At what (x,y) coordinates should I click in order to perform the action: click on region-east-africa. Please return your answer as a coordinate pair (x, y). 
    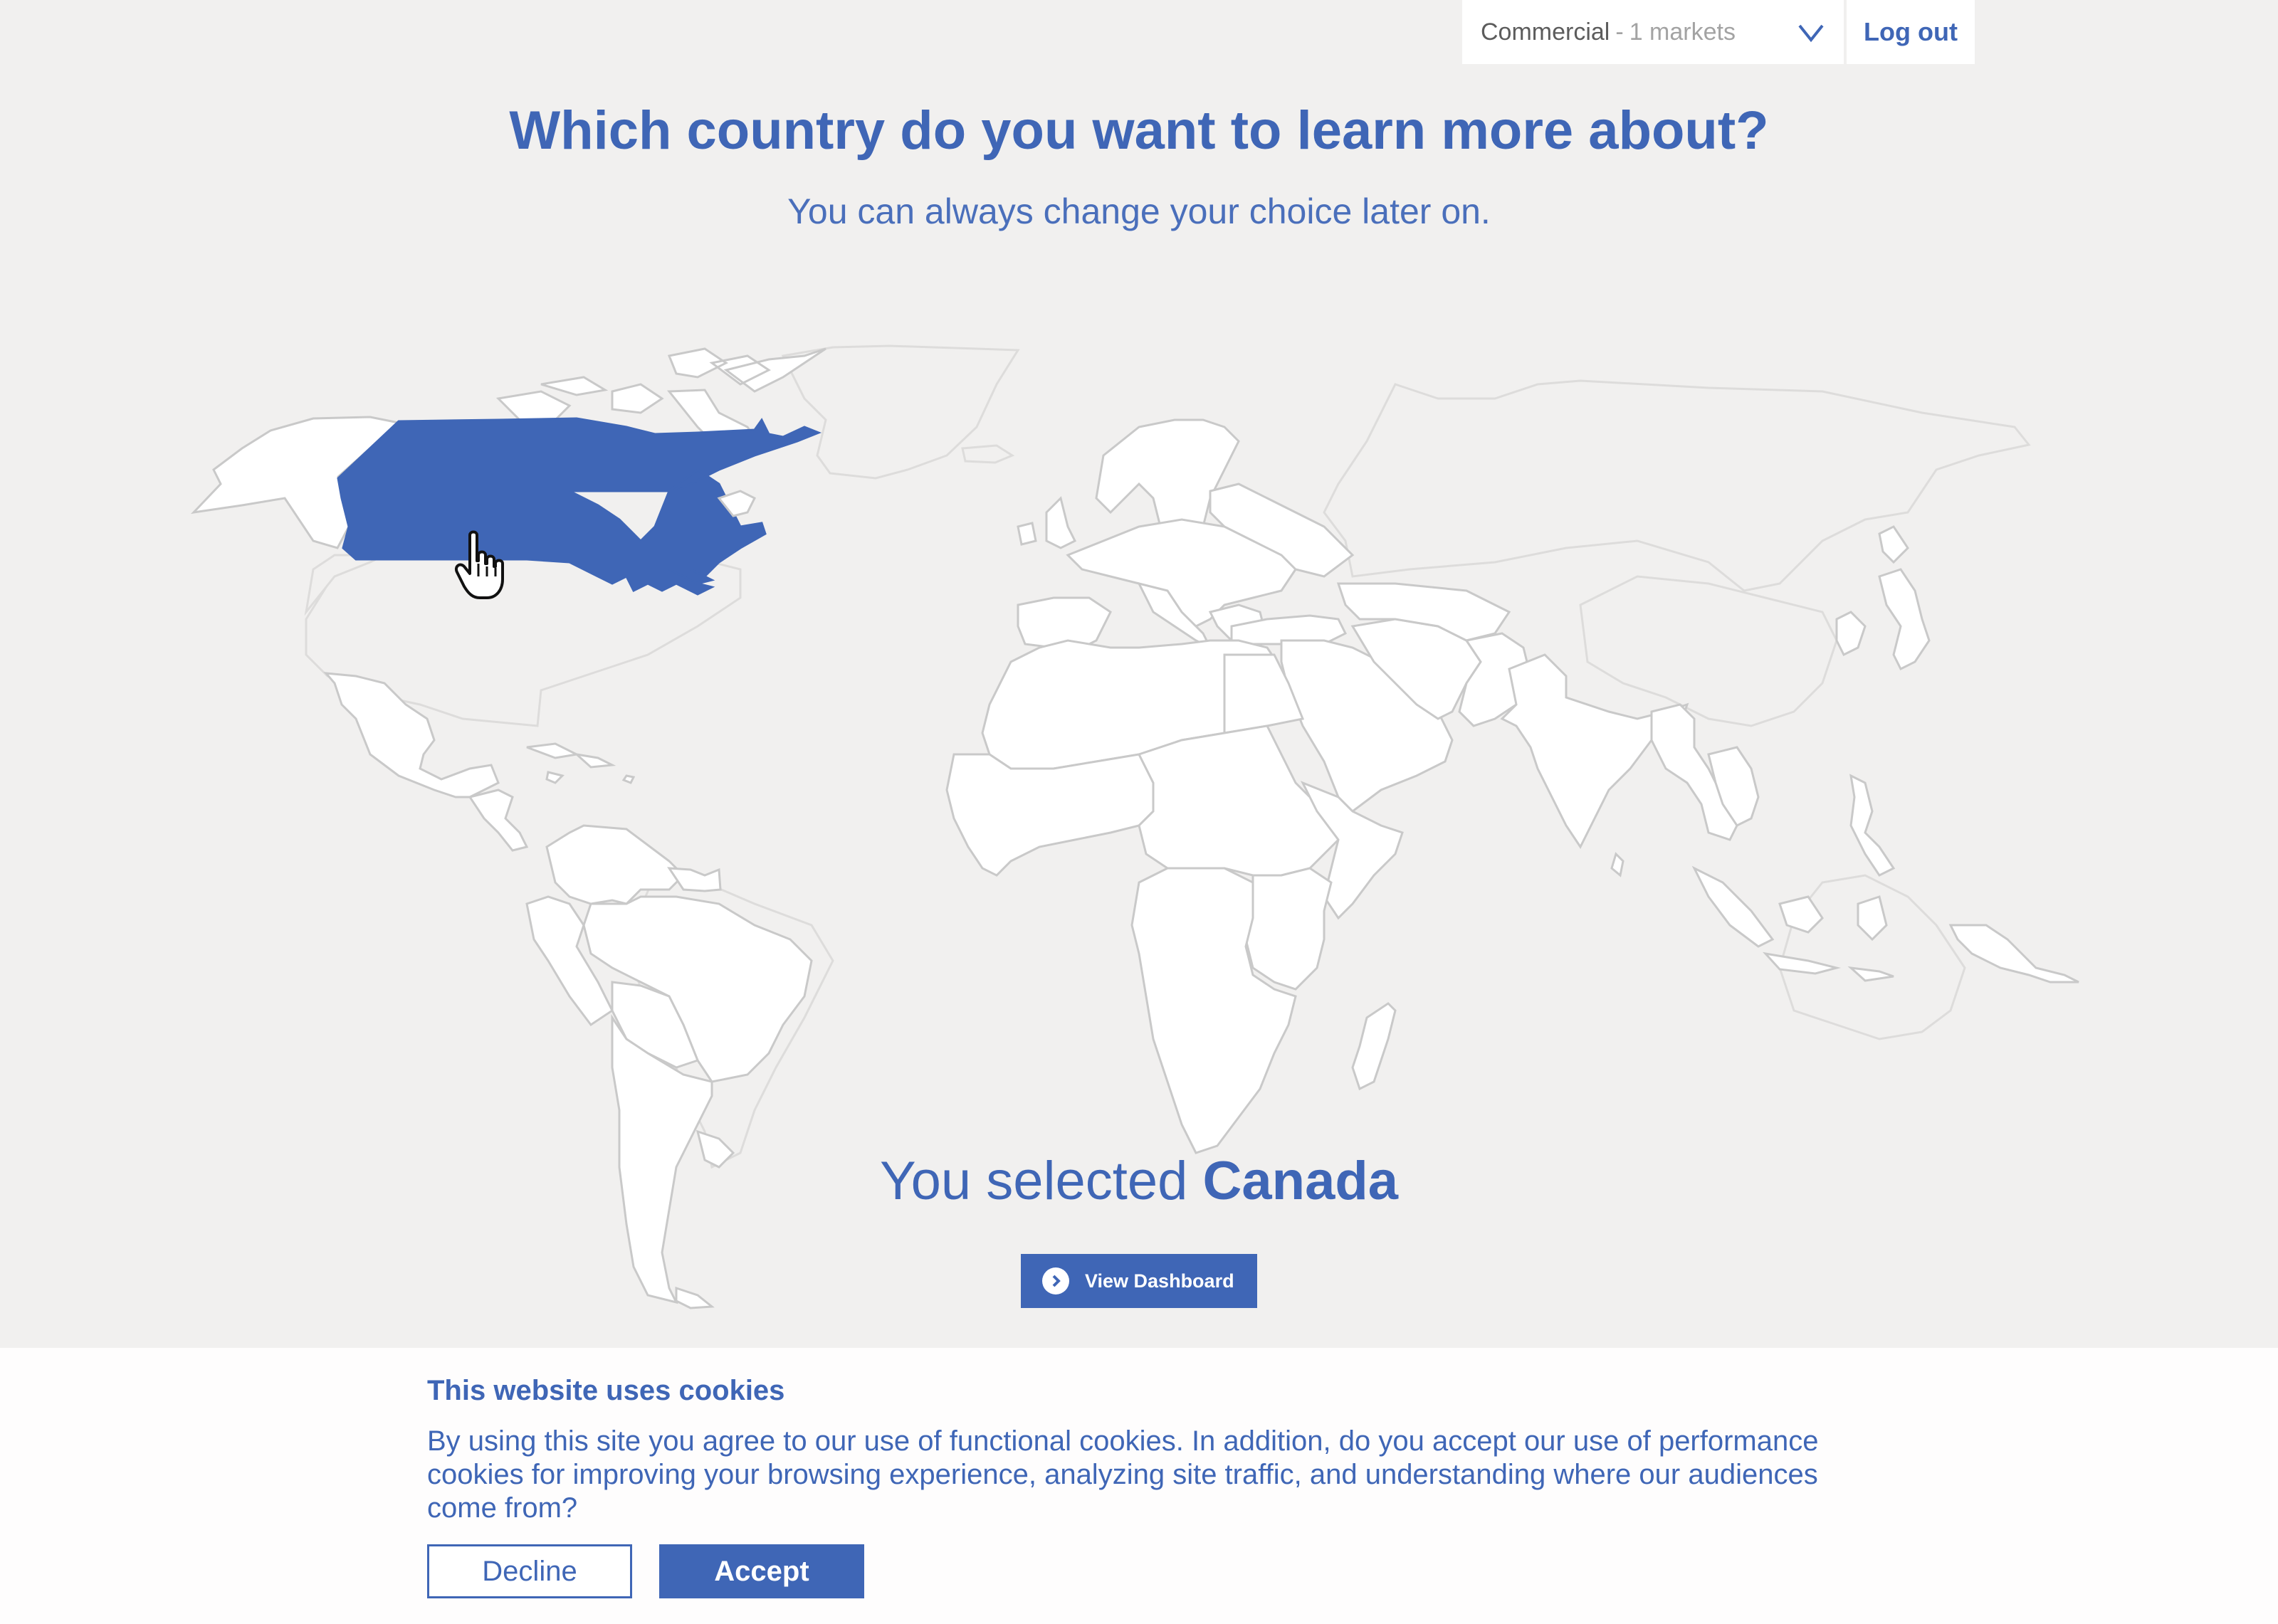
    Looking at the image, I should click on (1288, 929).